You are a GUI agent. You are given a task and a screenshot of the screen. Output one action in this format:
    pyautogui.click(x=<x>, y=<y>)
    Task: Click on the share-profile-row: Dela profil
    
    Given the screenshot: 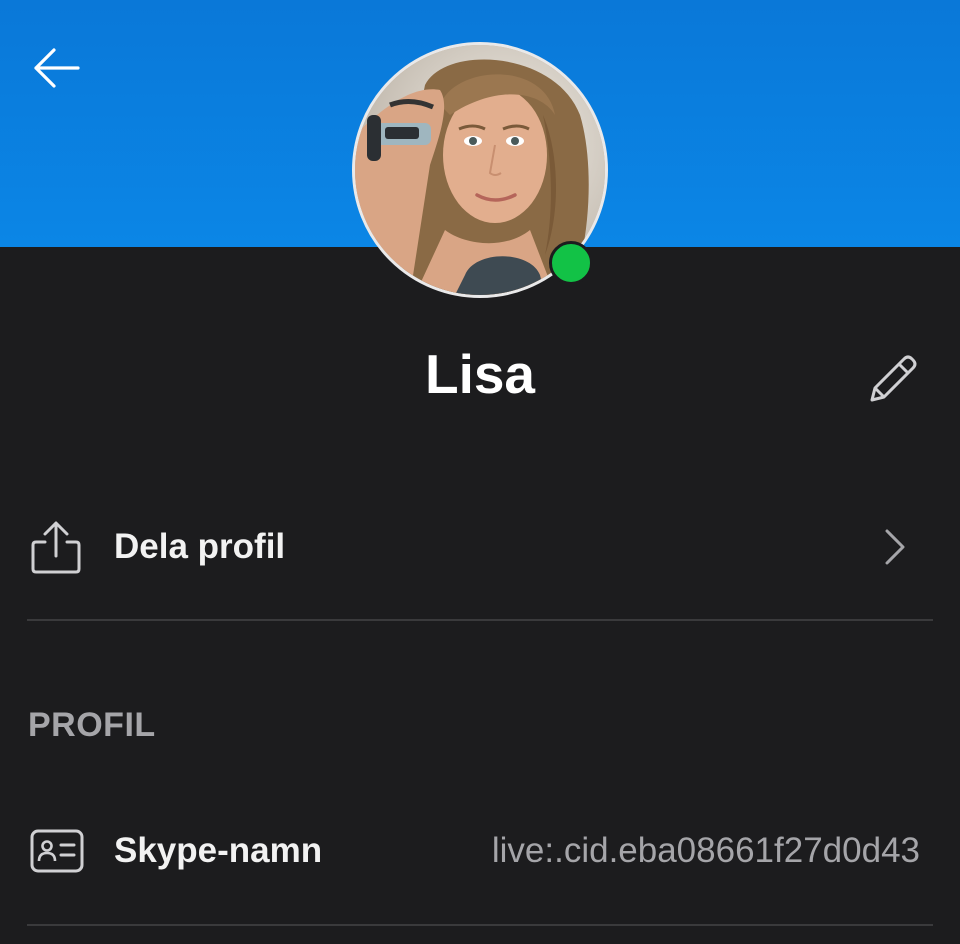 What is the action you would take?
    pyautogui.click(x=480, y=547)
    